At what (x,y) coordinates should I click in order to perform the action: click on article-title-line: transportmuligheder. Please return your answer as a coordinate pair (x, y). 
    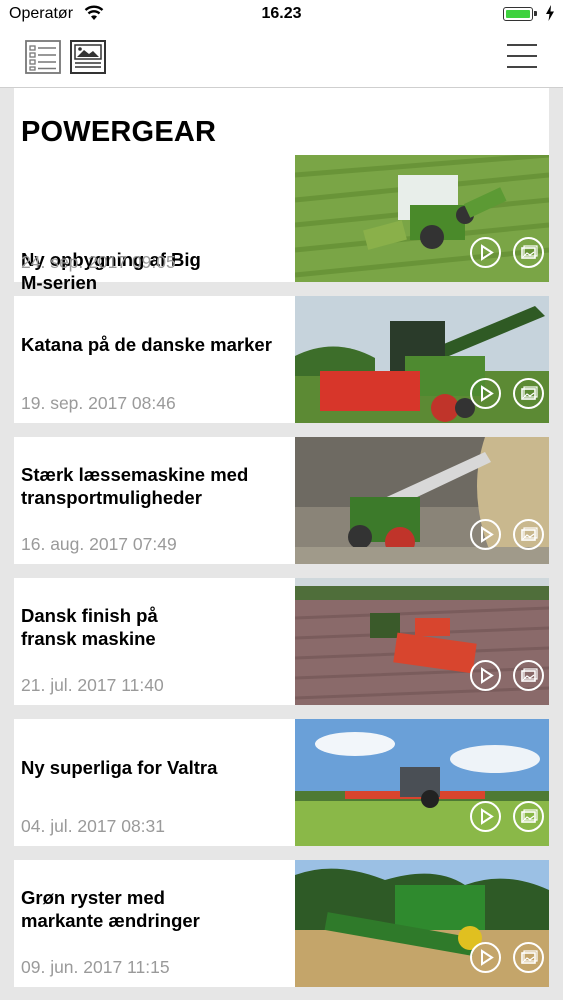
    Looking at the image, I should click on (111, 497).